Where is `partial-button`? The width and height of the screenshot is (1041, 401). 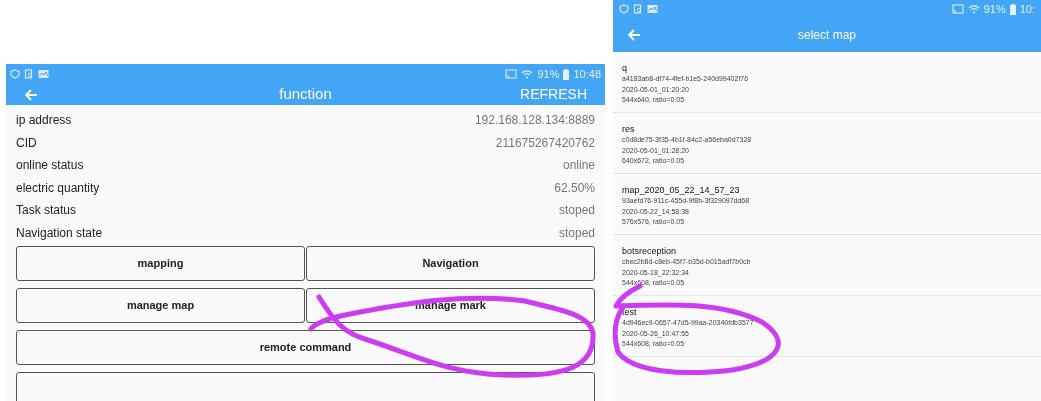
partial-button is located at coordinates (305, 386).